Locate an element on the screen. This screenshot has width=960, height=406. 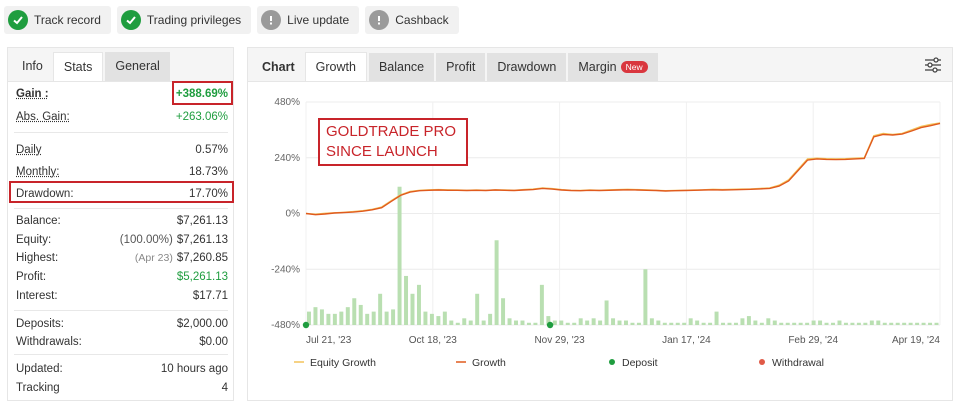
legend-label: Equity Growth is located at coordinates (343, 363).